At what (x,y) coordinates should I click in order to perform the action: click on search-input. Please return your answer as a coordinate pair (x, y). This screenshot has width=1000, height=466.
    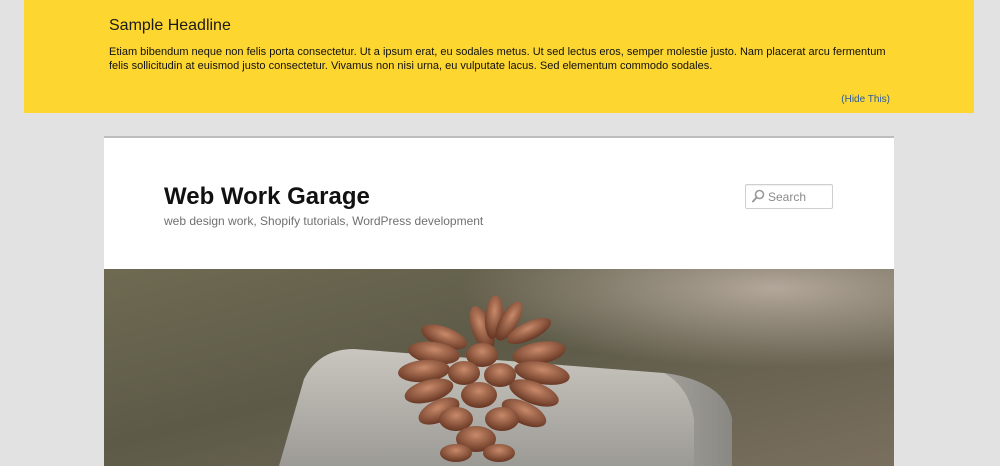
    Looking at the image, I should click on (799, 196).